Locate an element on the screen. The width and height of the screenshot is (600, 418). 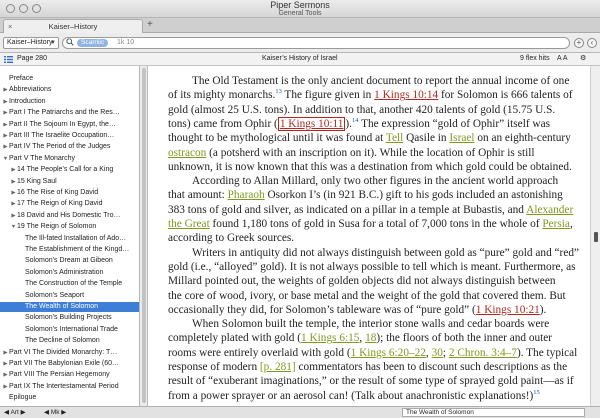
bible-reference-link: 1 Kings 10:11 is located at coordinates (311, 123).